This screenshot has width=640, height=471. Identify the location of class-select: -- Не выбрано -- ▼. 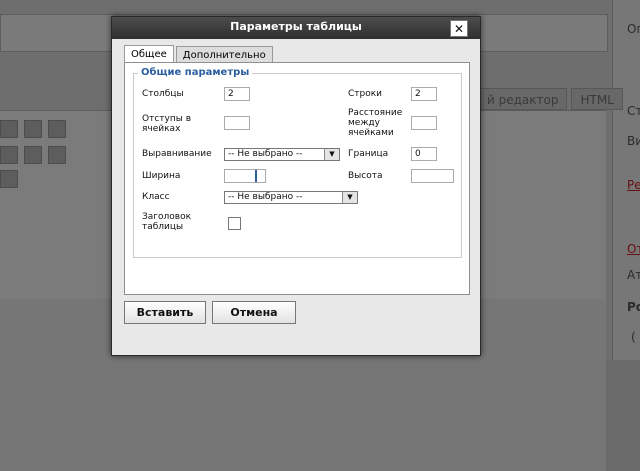
(291, 197).